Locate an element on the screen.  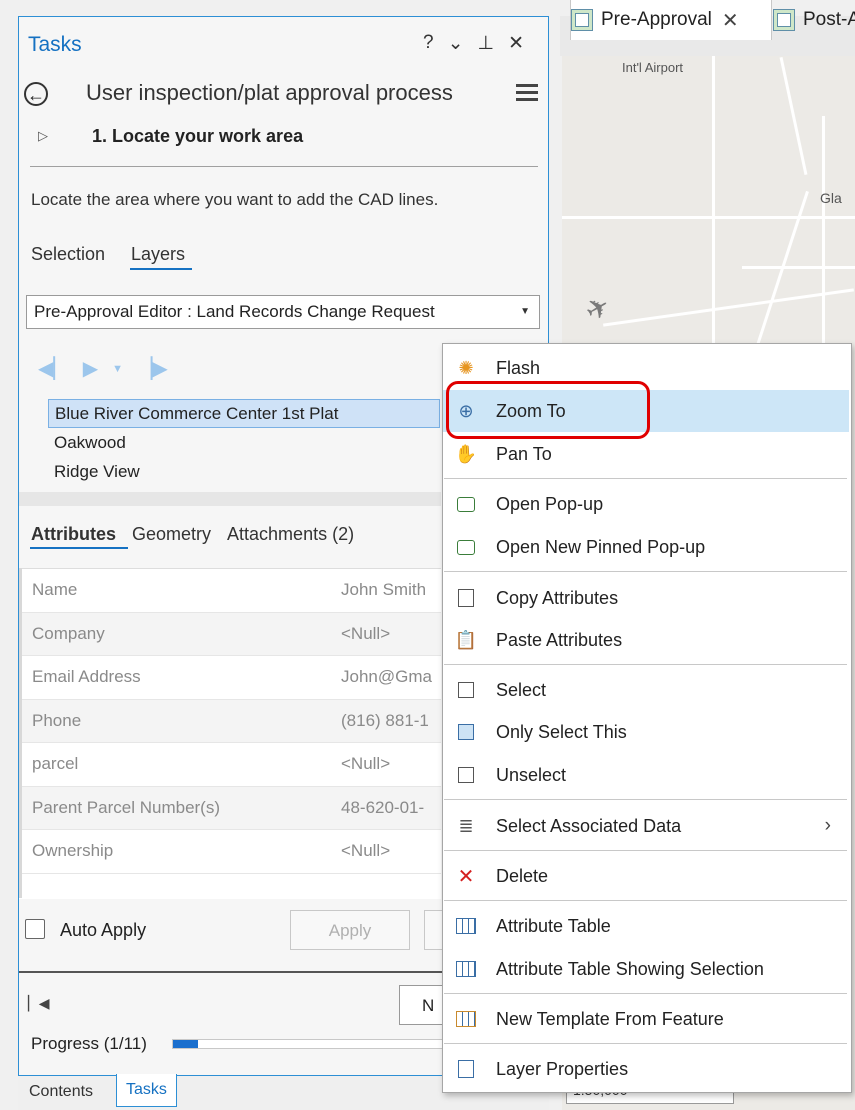
field-name: Ownership is located at coordinates (73, 850).